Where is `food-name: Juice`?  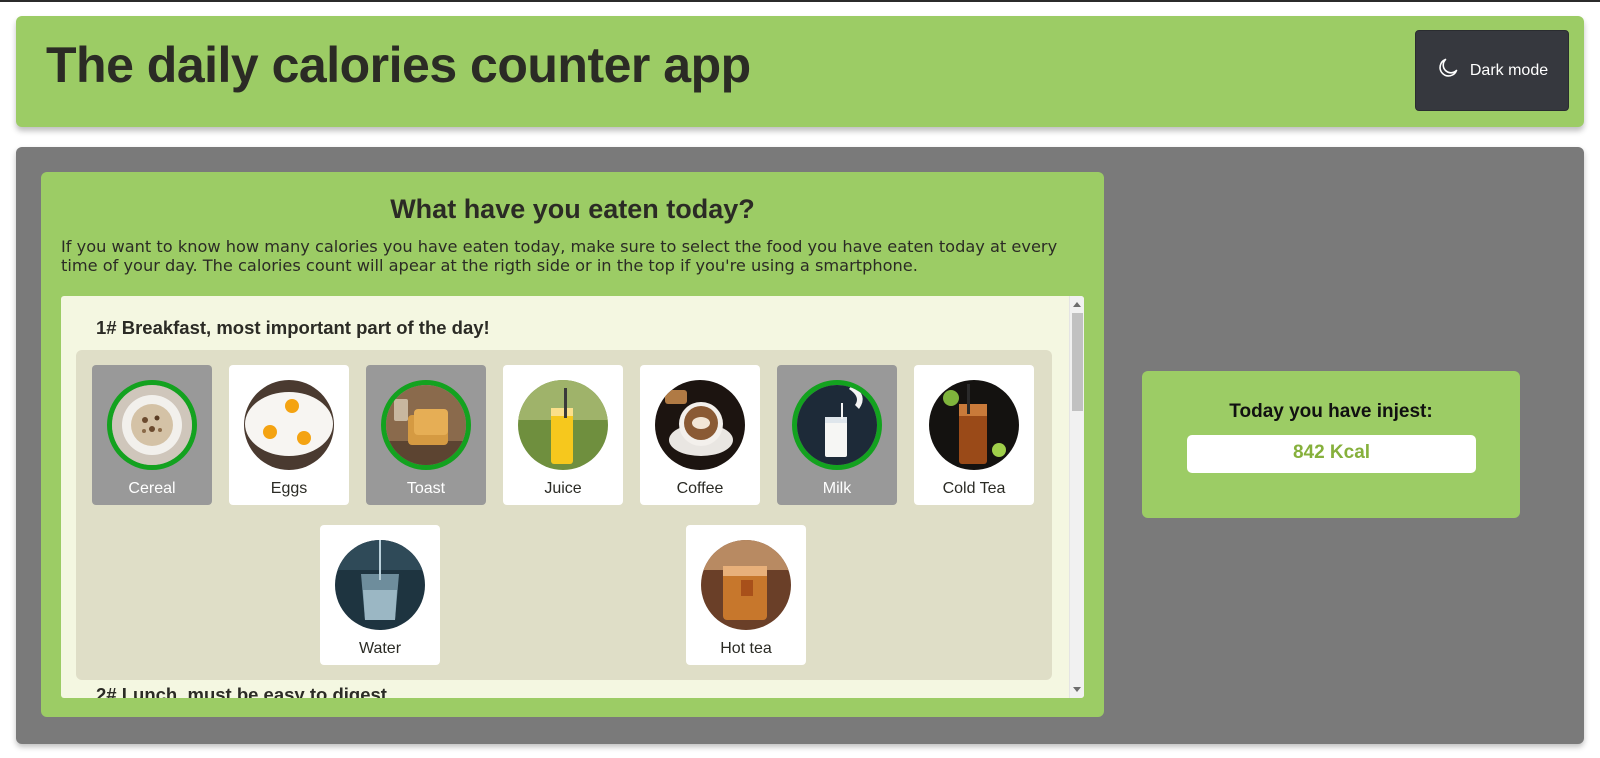 food-name: Juice is located at coordinates (563, 488).